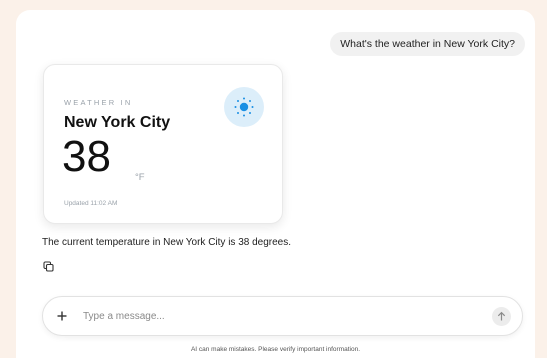 This screenshot has width=547, height=358. I want to click on copy-icon, so click(48, 266).